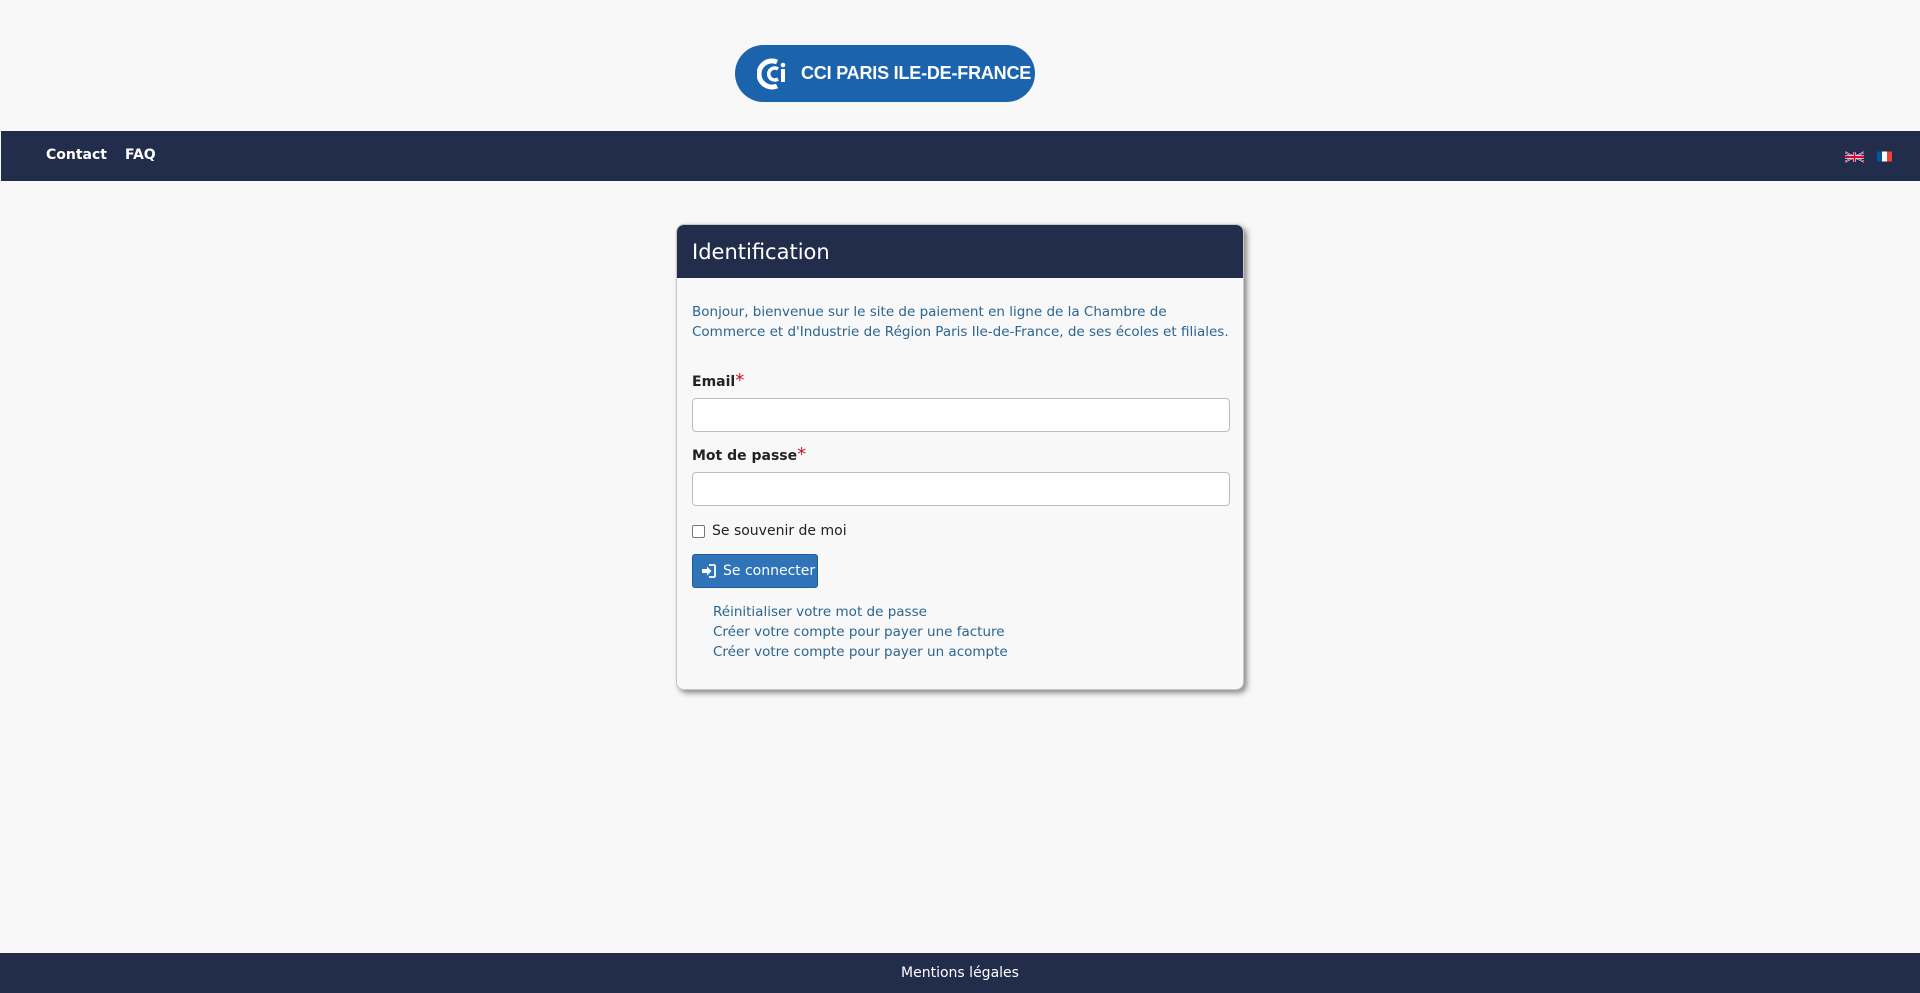 The height and width of the screenshot is (993, 1920). I want to click on email-label: Email*, so click(718, 380).